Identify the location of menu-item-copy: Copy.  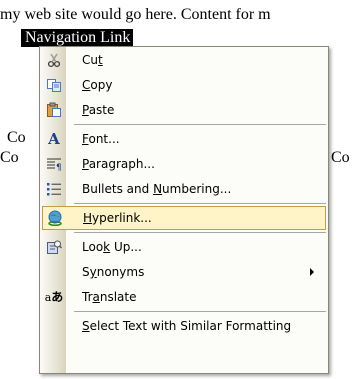
(184, 85).